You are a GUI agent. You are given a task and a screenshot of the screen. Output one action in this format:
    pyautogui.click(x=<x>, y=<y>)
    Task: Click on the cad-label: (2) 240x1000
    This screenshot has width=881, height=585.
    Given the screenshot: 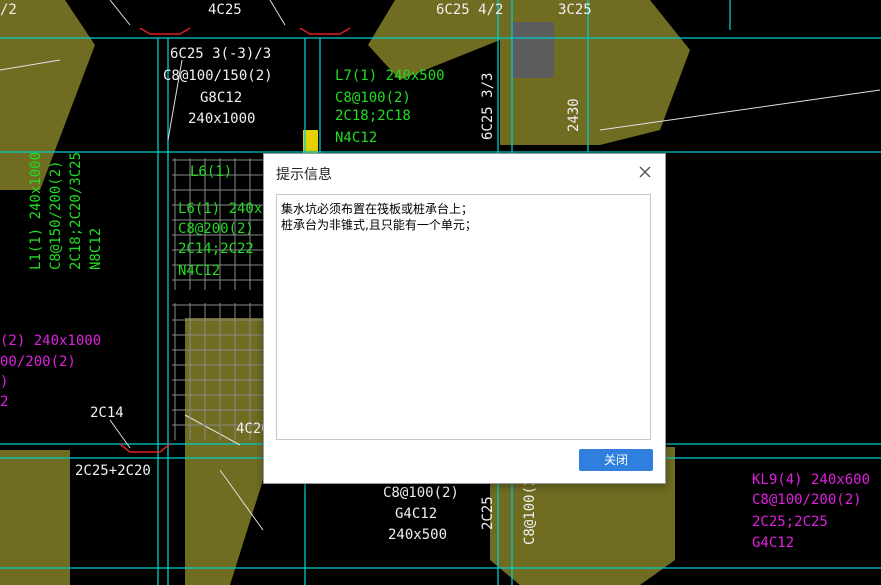 What is the action you would take?
    pyautogui.click(x=50, y=341)
    